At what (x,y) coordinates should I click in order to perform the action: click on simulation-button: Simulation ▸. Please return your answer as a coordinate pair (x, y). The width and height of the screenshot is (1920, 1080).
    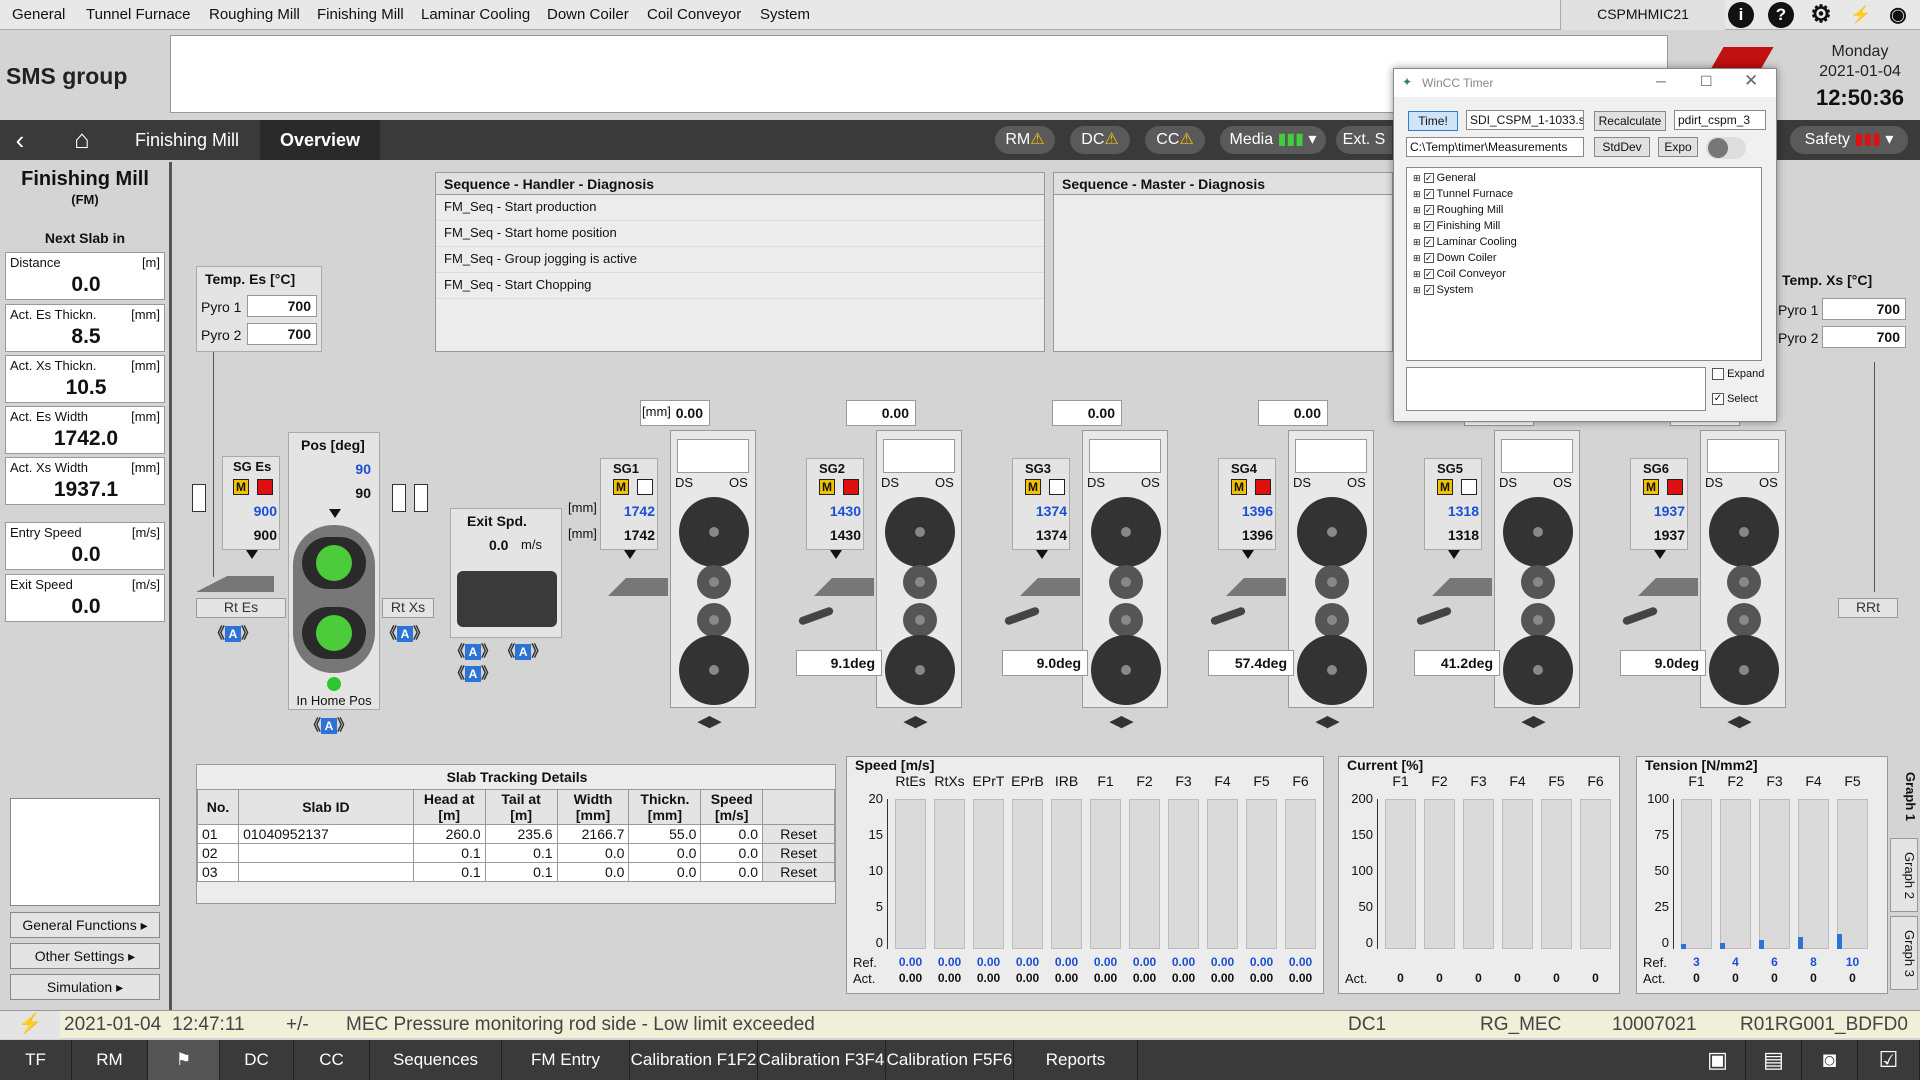
    Looking at the image, I should click on (85, 987).